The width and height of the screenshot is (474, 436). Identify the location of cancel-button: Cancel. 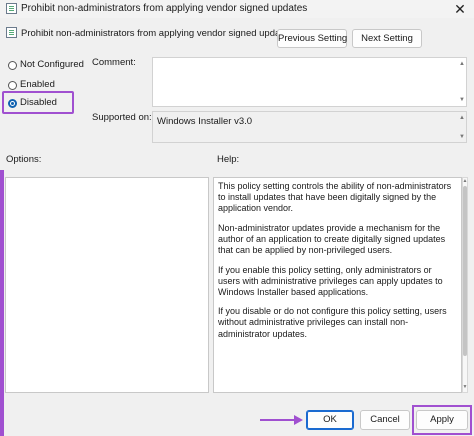
(385, 420).